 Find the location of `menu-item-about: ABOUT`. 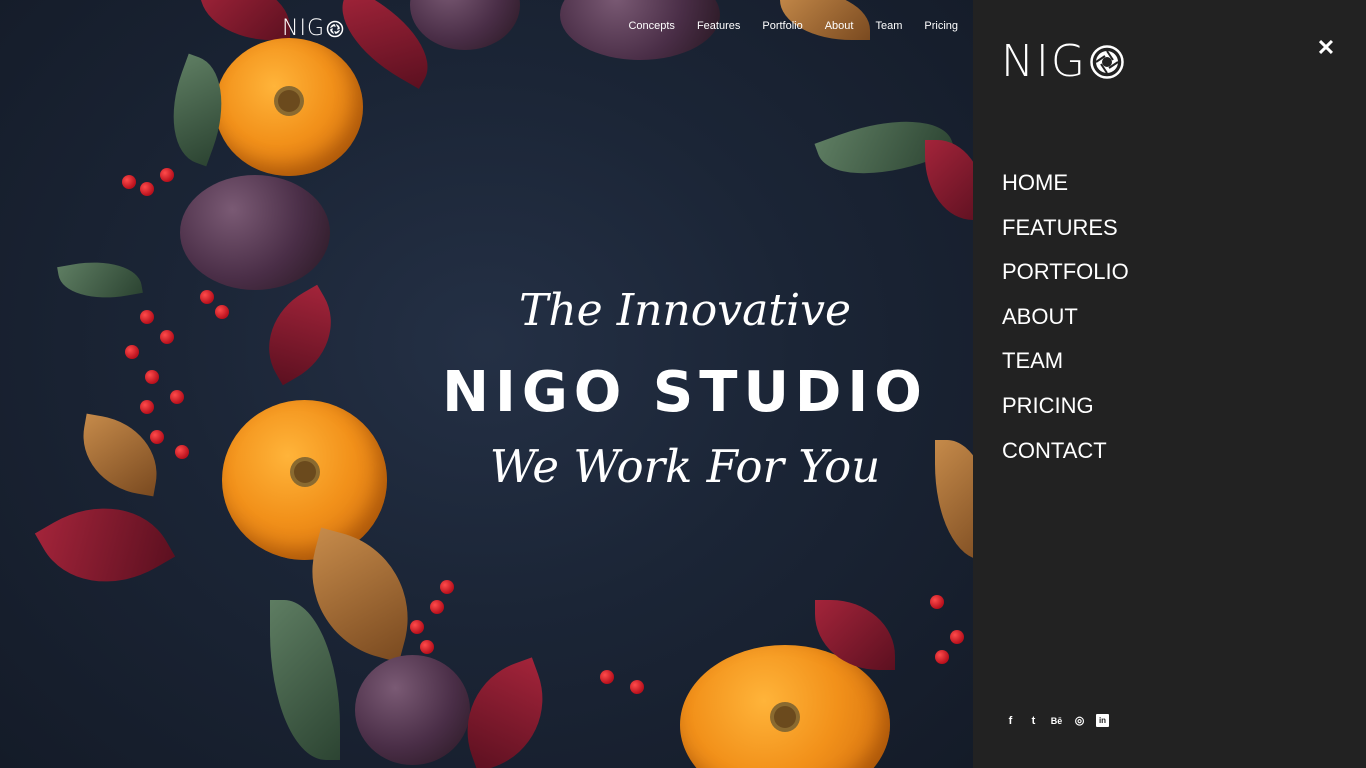

menu-item-about: ABOUT is located at coordinates (1065, 323).